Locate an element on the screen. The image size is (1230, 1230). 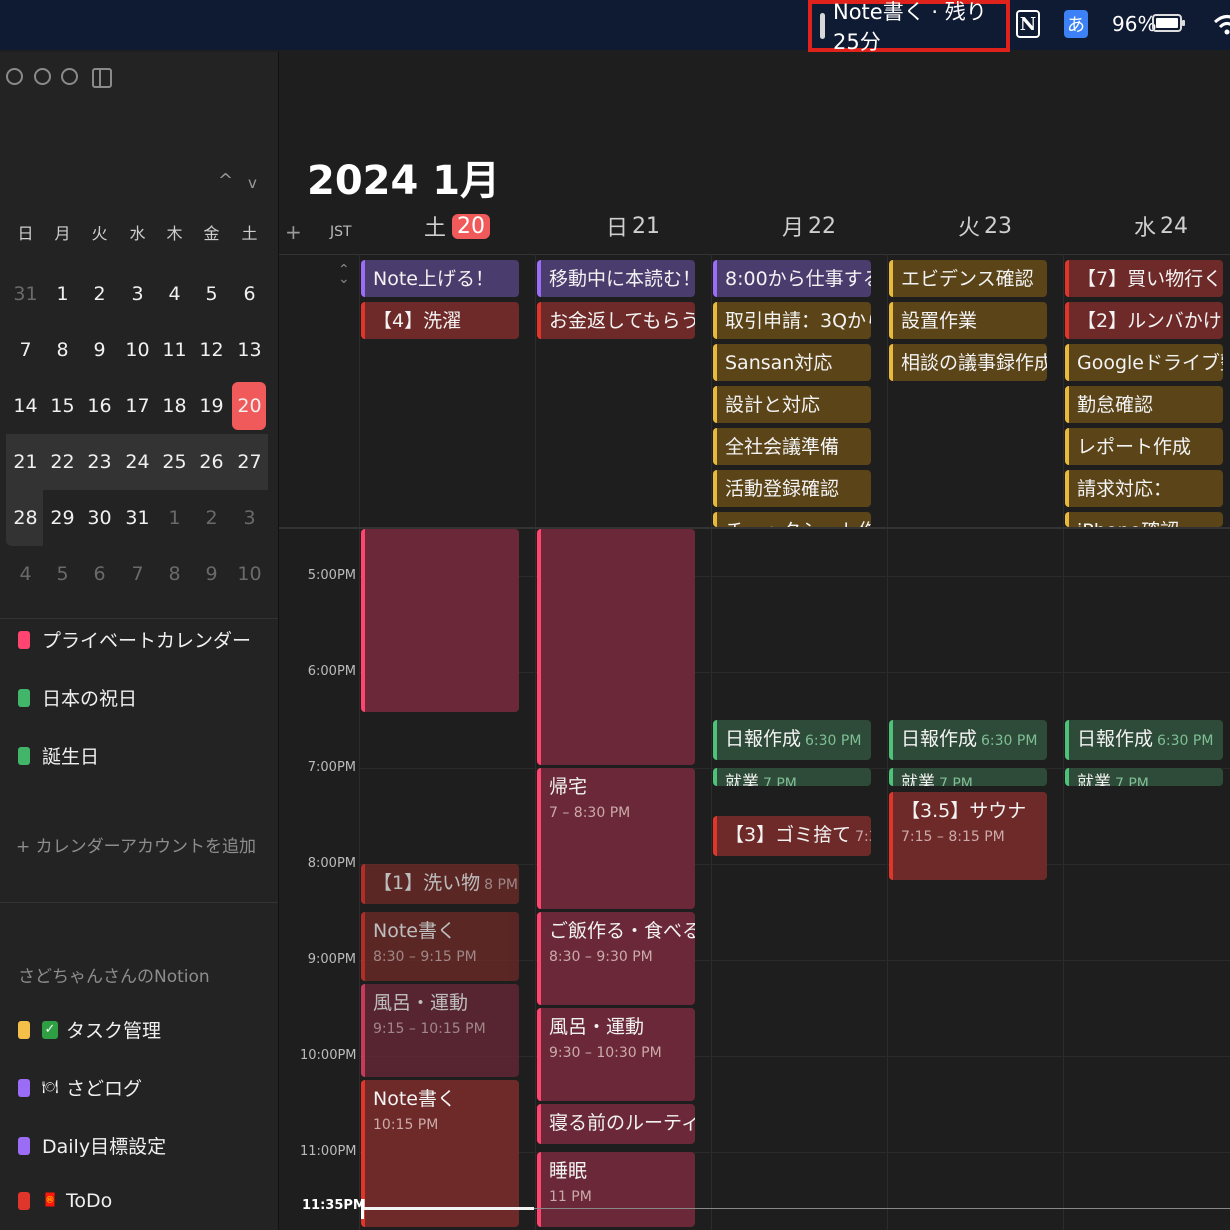
collapse-allday-icon: ⌃ ⌄ is located at coordinates (344, 274).